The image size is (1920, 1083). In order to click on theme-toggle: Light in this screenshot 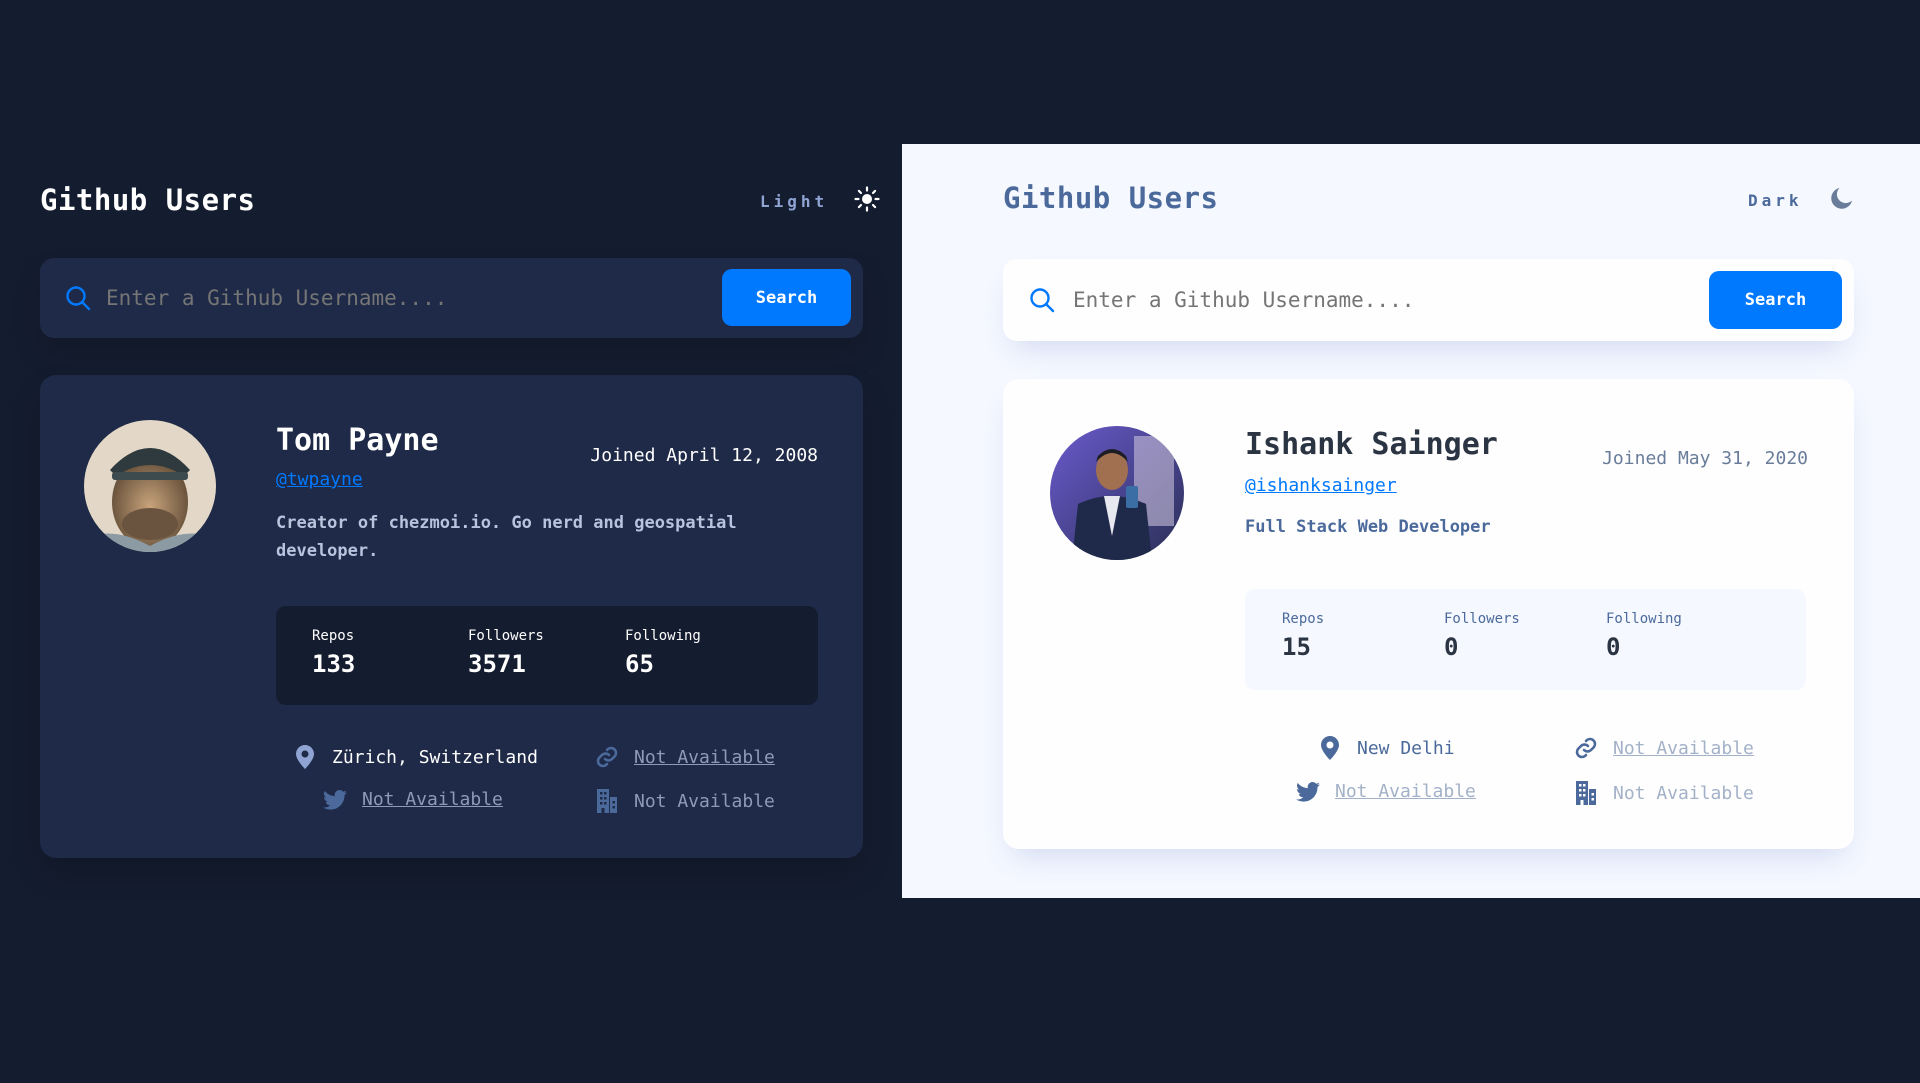, I will do `click(820, 201)`.